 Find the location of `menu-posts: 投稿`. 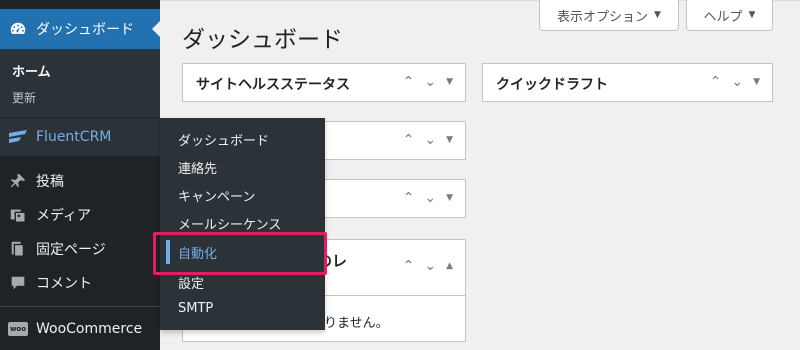

menu-posts: 投稿 is located at coordinates (80, 181).